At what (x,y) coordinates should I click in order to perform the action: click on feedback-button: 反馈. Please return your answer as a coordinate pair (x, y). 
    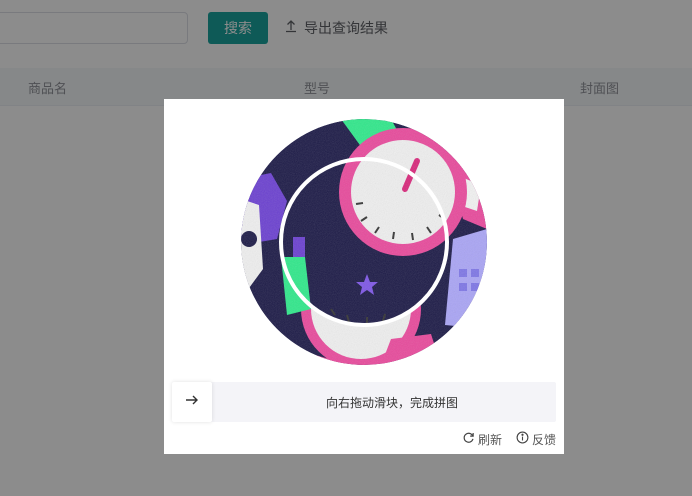
    Looking at the image, I should click on (536, 439).